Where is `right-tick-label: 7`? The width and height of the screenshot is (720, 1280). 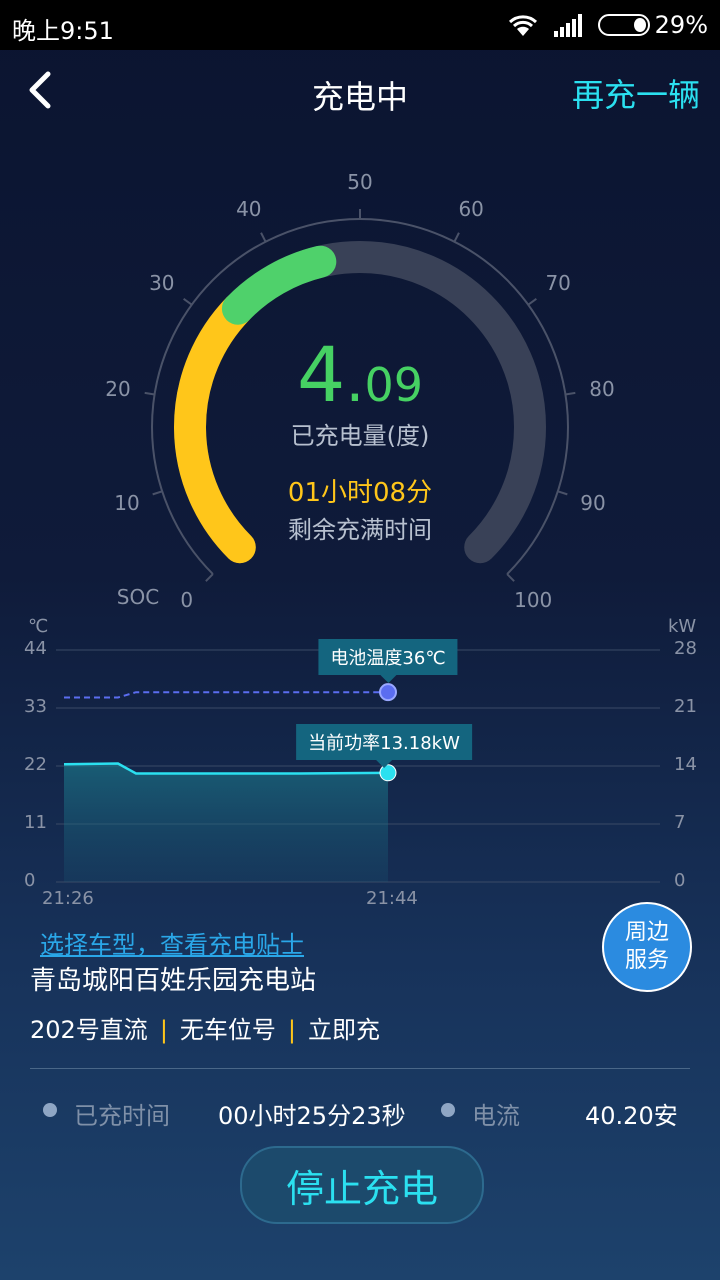 right-tick-label: 7 is located at coordinates (680, 822).